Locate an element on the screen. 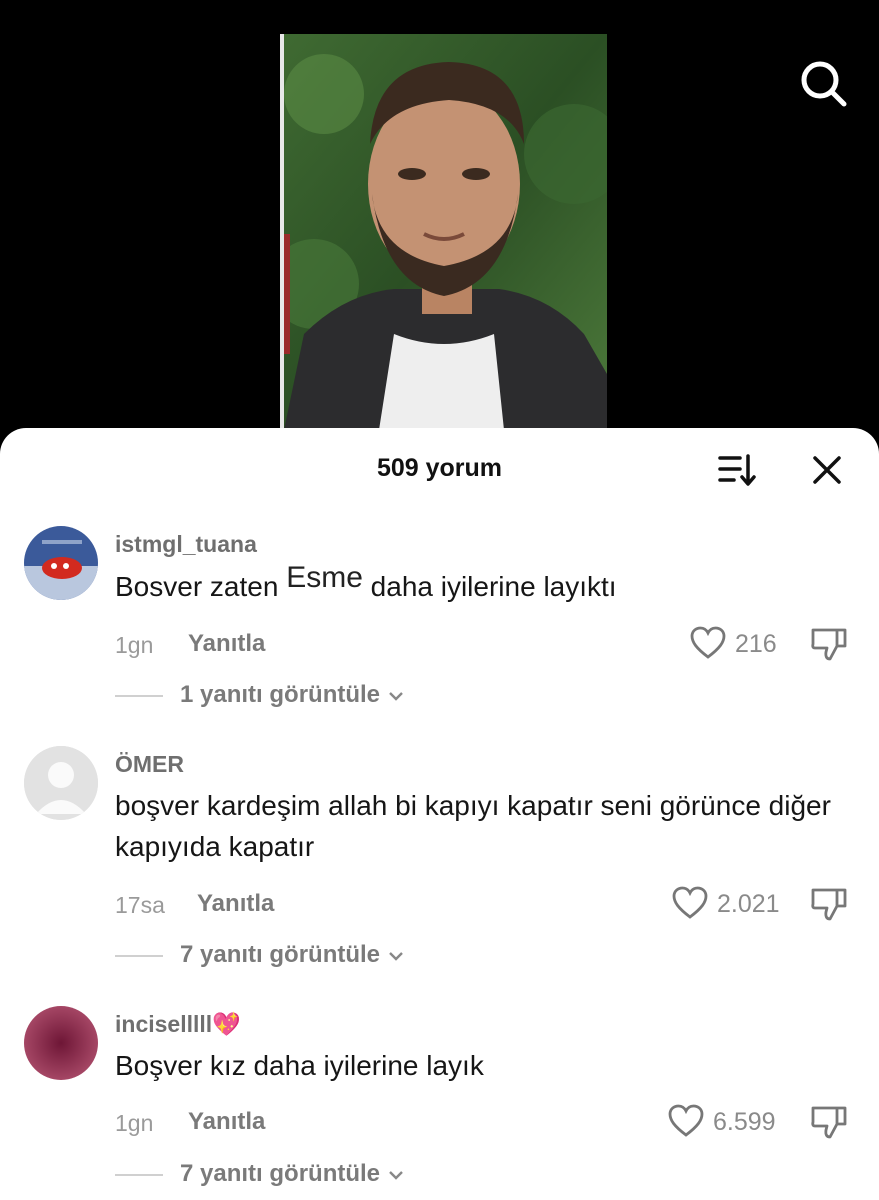 This screenshot has width=879, height=1200. view-replies-button: 1 yanıtı görüntüle is located at coordinates (292, 695).